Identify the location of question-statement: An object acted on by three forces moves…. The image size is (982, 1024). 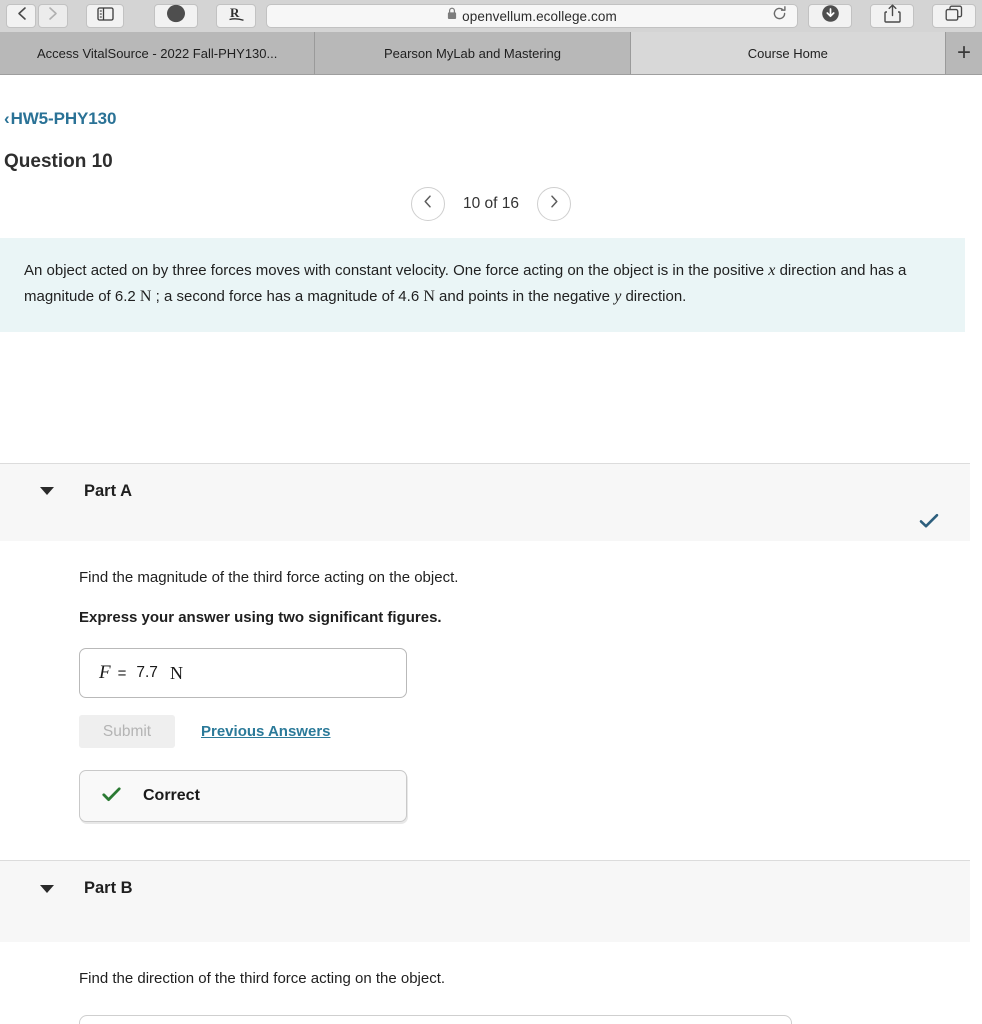
(482, 285).